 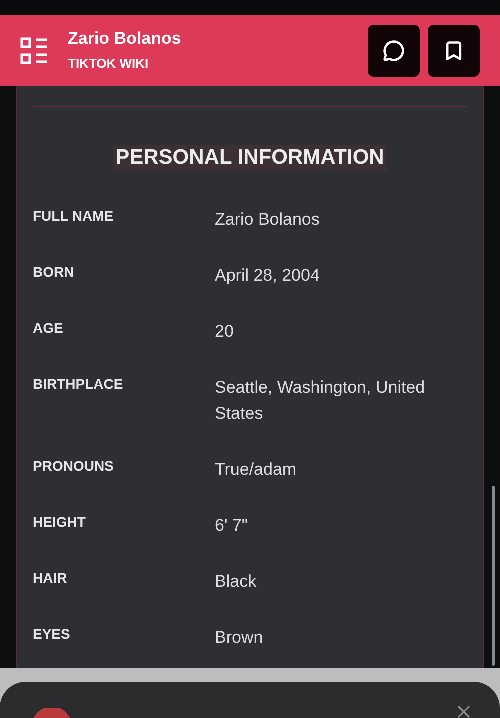 I want to click on field-value: Black, so click(x=236, y=582).